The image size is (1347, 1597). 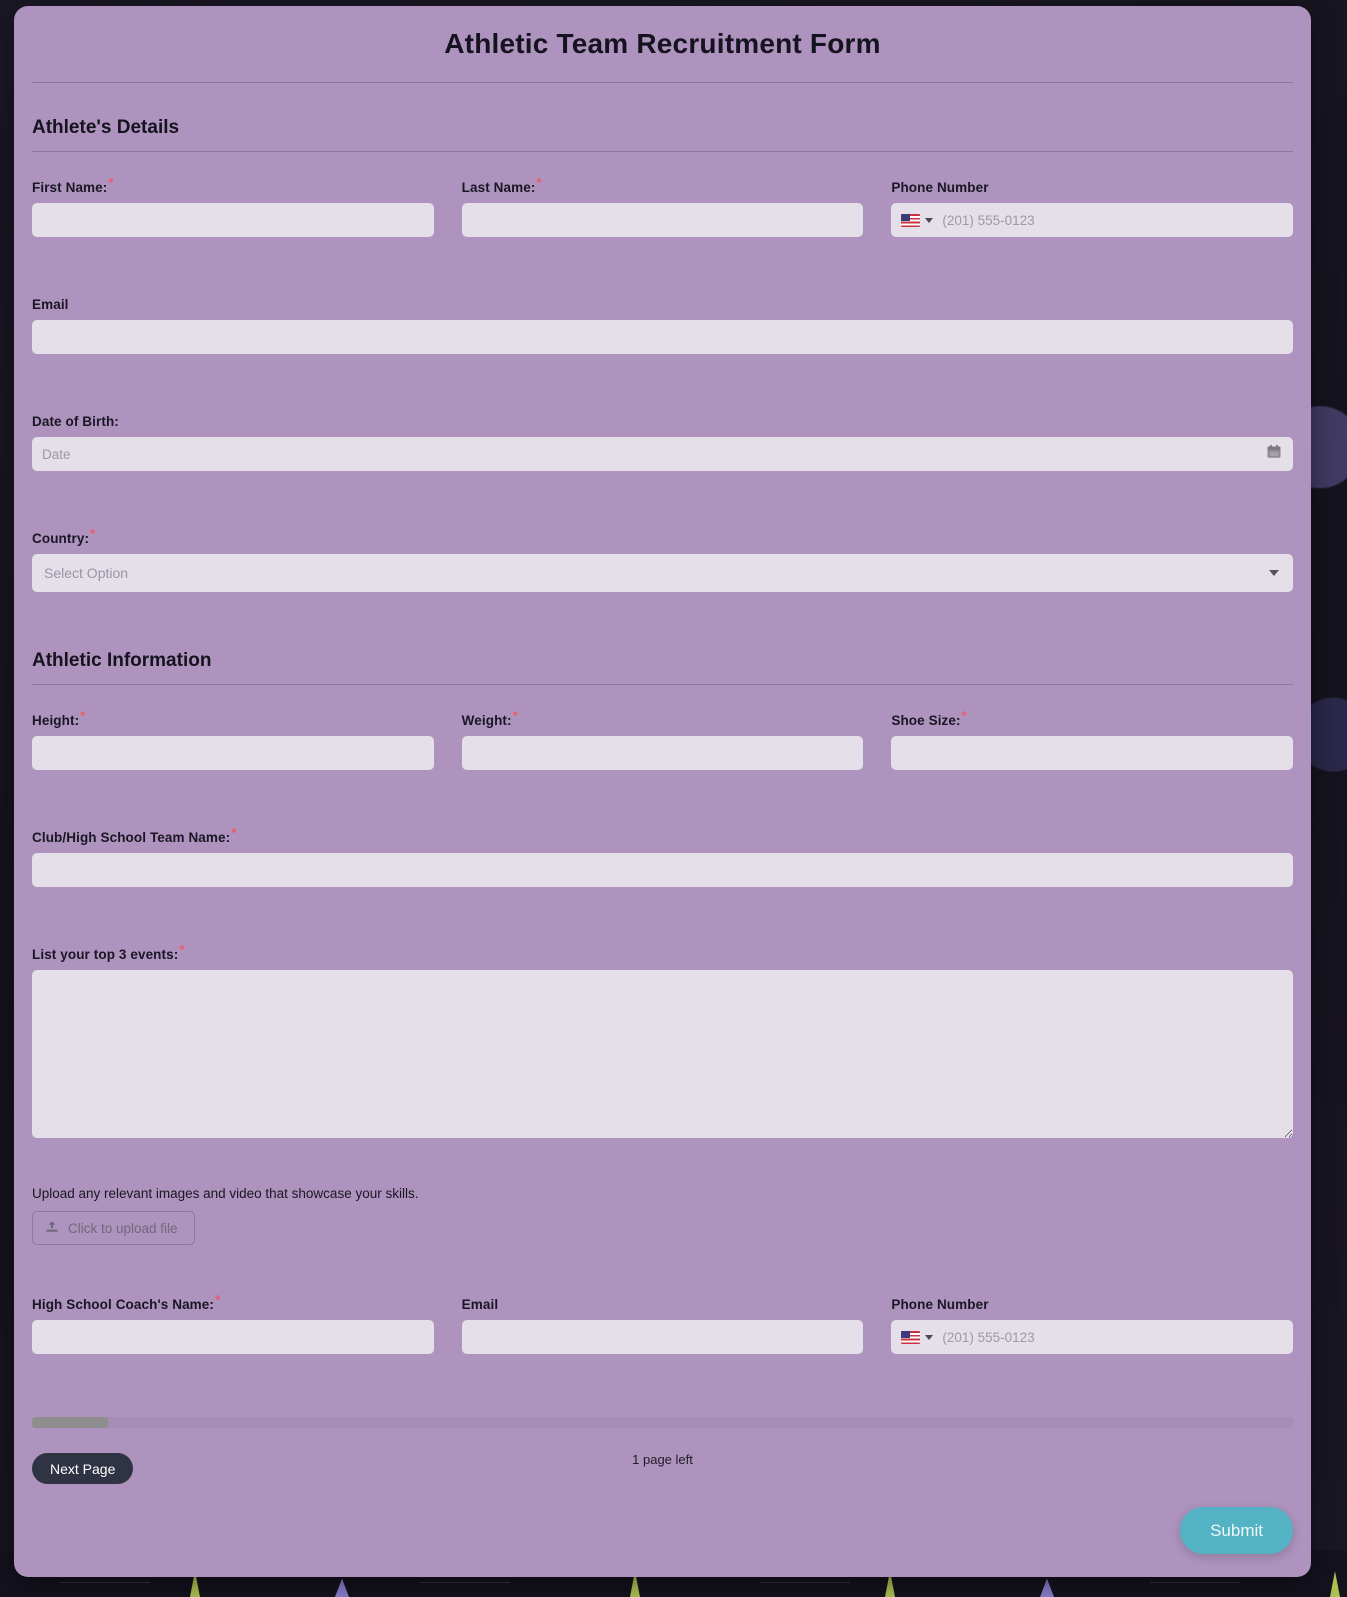 I want to click on first-name-input, so click(x=233, y=220).